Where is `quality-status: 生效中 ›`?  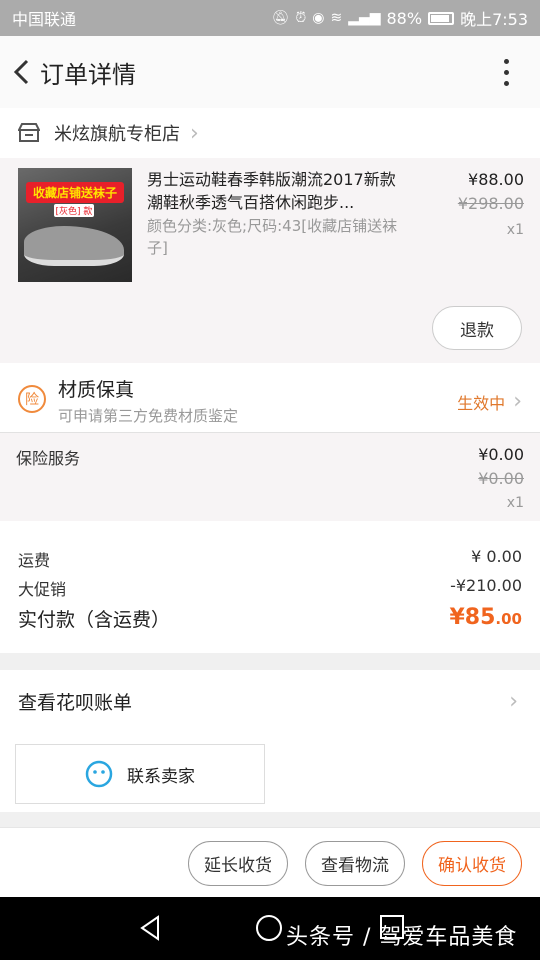
quality-status: 生效中 › is located at coordinates (489, 401).